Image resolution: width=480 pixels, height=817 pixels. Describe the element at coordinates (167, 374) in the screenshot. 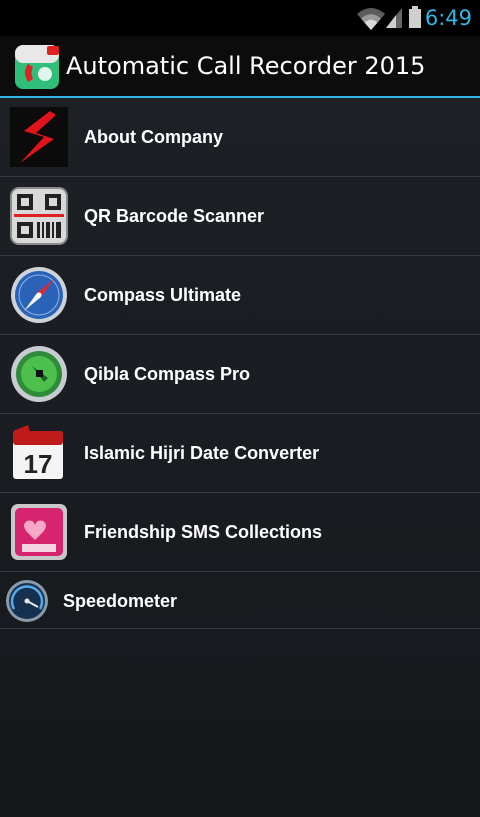

I see `list-item-label: Qibla Compass Pro` at that location.